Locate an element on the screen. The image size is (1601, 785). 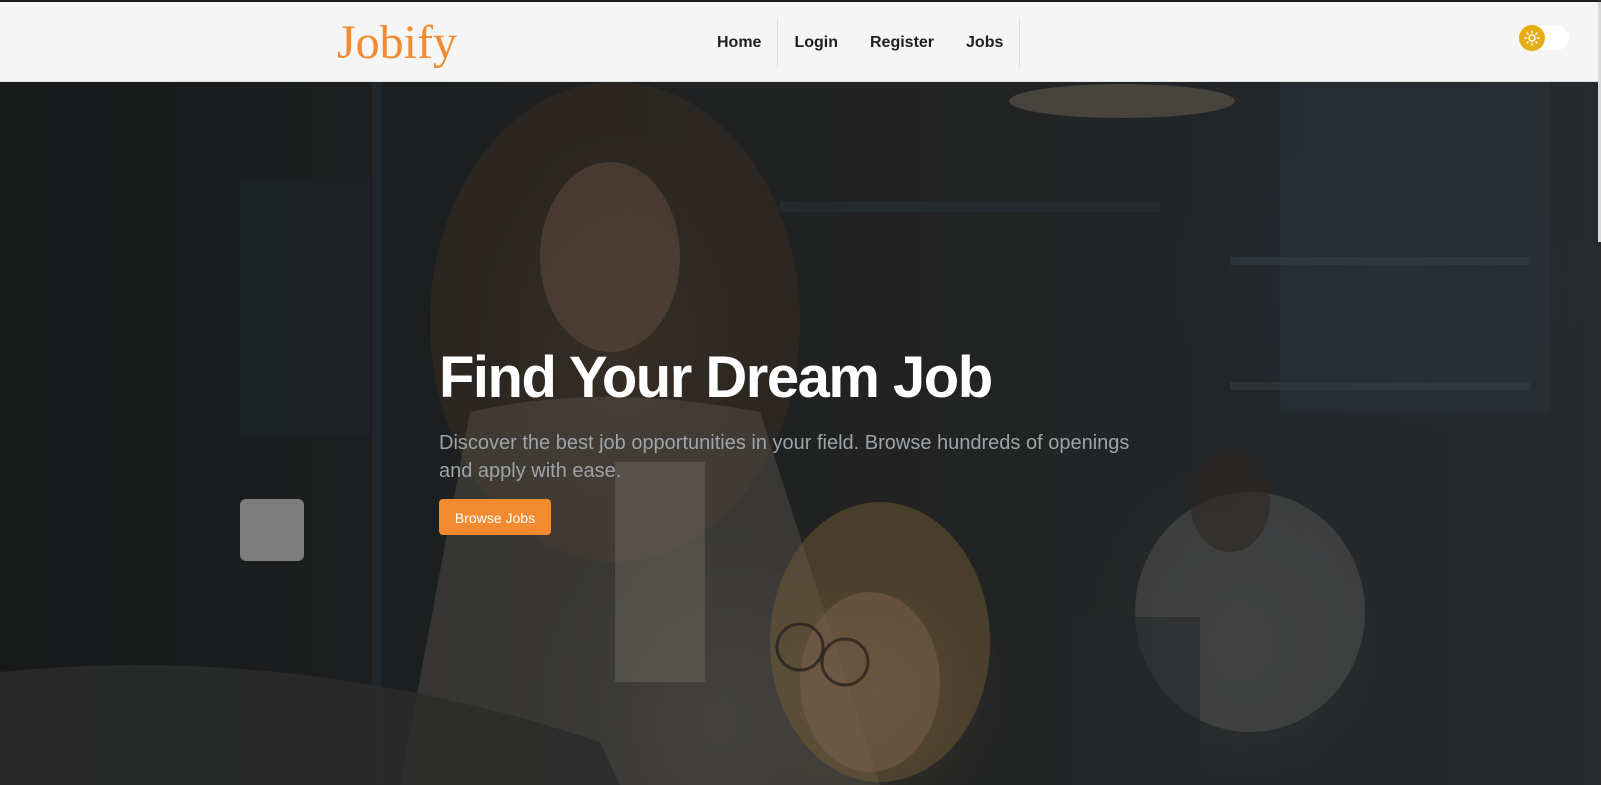
sun-icon is located at coordinates (1532, 38).